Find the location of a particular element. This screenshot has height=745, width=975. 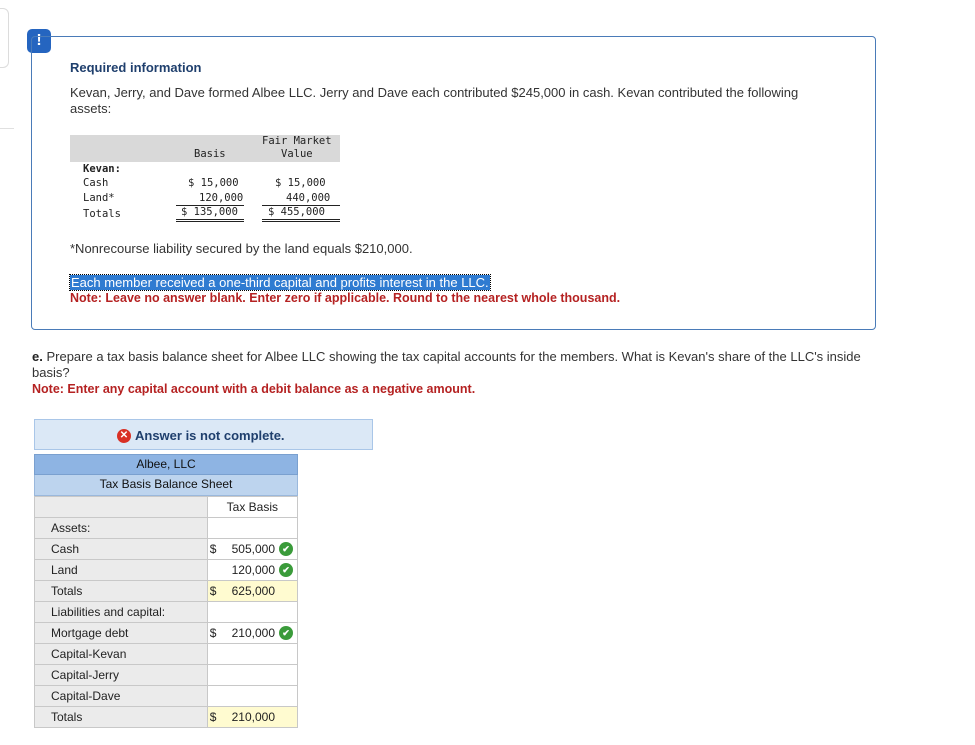

tax-basis-input: $210,000 ✔ is located at coordinates (252, 633).